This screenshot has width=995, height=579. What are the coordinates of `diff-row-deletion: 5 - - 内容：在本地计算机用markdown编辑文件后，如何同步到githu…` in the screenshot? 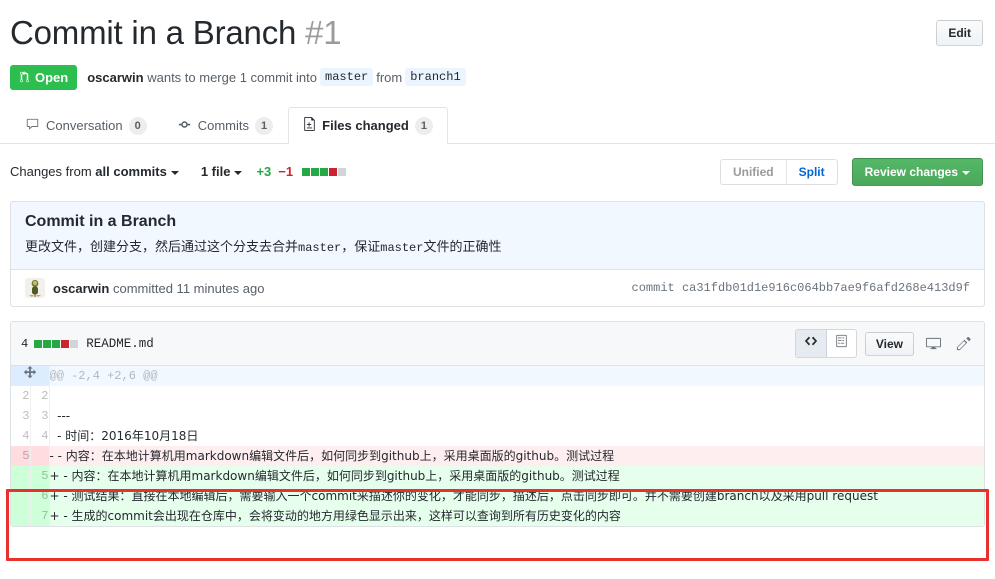 It's located at (497, 456).